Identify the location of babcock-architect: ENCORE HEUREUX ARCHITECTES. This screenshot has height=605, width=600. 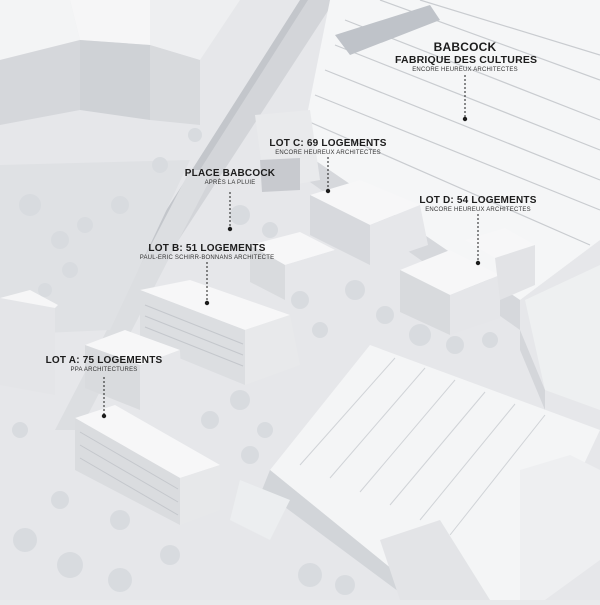
(465, 70).